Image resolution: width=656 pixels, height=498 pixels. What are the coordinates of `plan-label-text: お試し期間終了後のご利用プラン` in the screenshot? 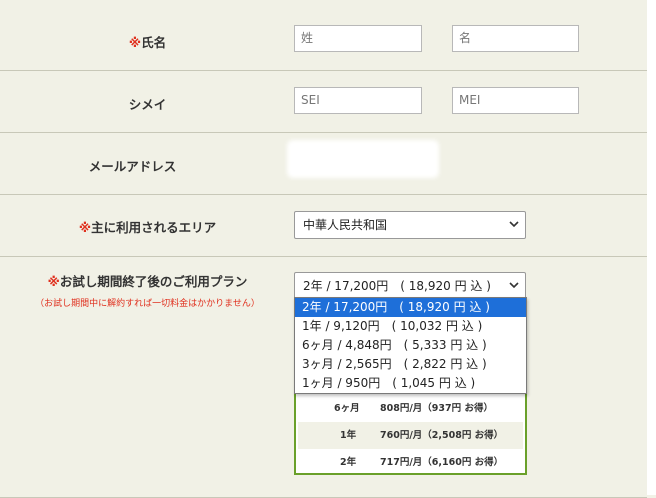 It's located at (153, 281).